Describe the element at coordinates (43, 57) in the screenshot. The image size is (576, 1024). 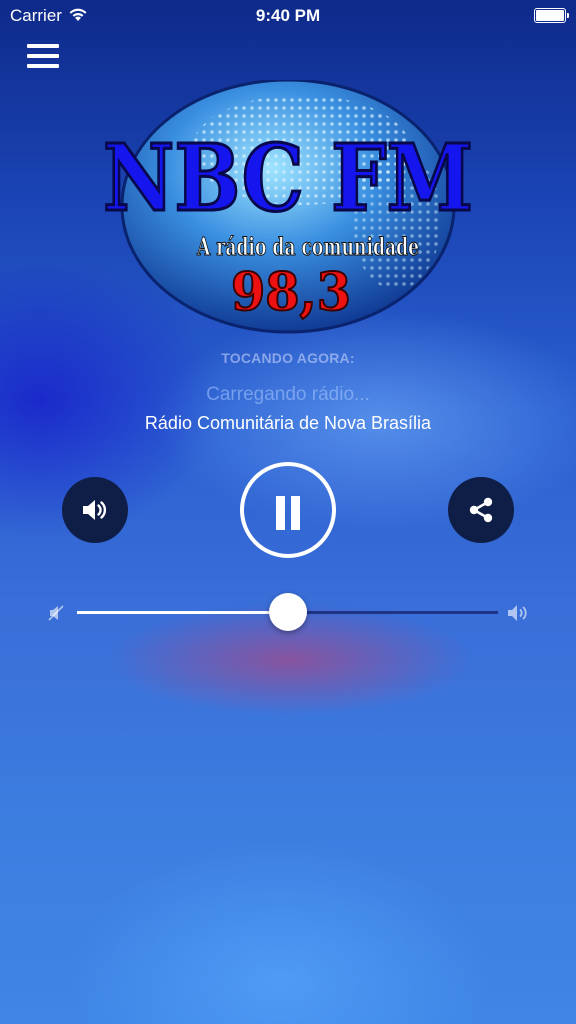
I see `menu-button` at that location.